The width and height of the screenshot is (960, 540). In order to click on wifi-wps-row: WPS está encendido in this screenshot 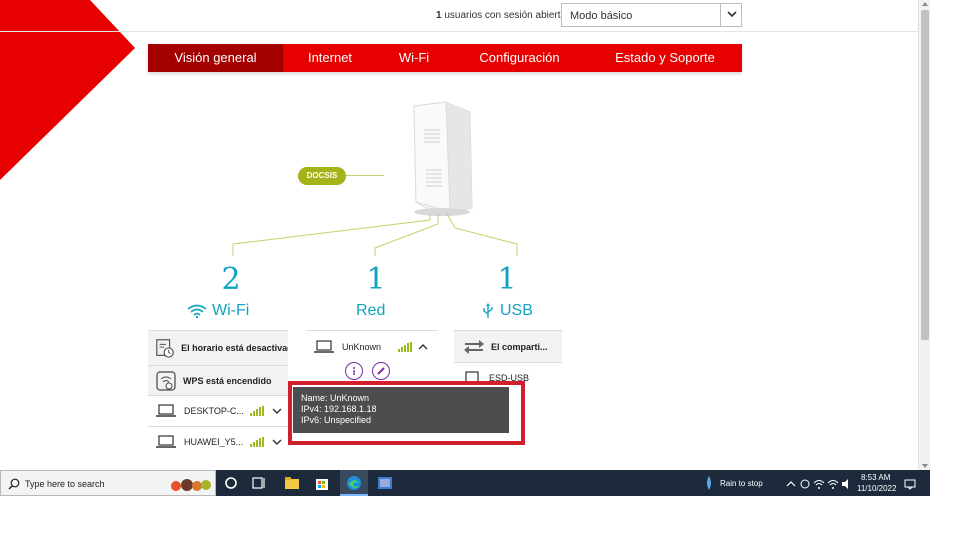, I will do `click(218, 380)`.